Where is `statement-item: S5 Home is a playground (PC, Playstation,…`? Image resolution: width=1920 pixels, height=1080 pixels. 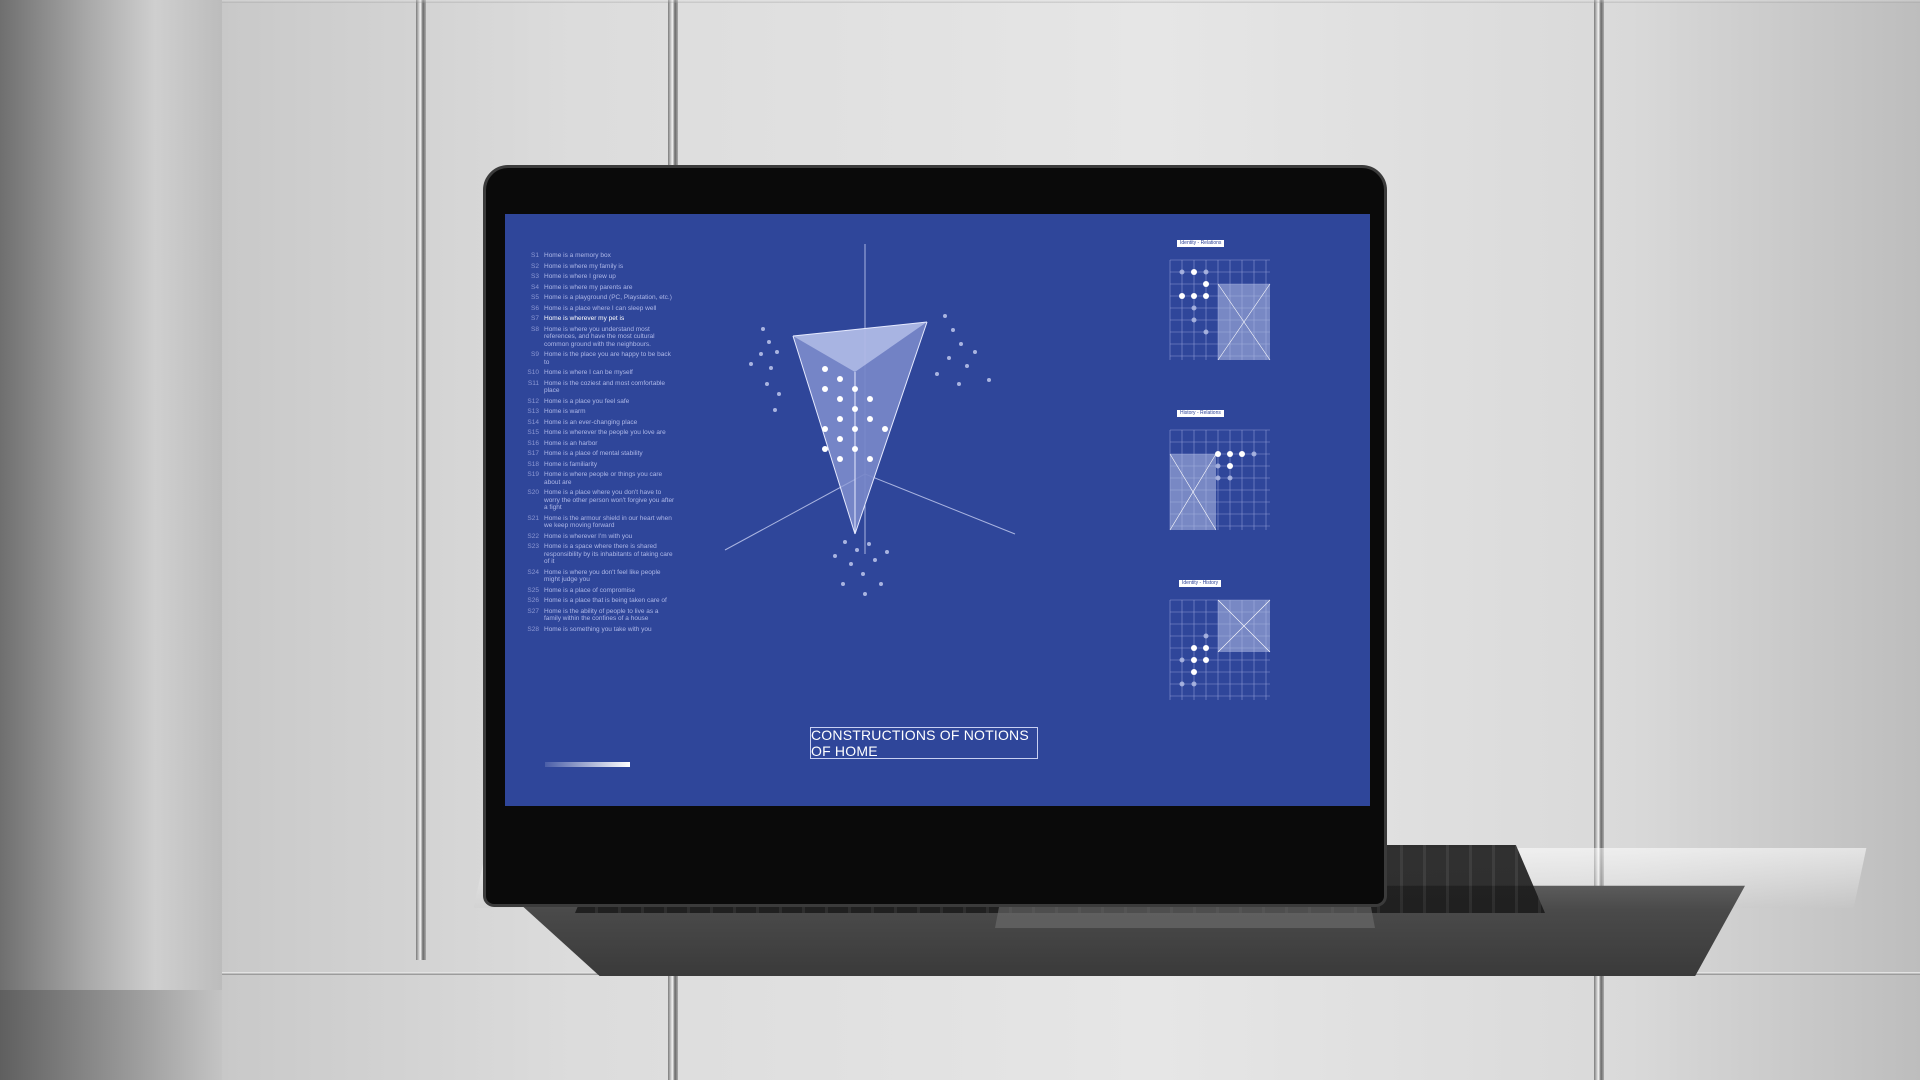
statement-item: S5 Home is a playground (PC, Playstation,… is located at coordinates (601, 297).